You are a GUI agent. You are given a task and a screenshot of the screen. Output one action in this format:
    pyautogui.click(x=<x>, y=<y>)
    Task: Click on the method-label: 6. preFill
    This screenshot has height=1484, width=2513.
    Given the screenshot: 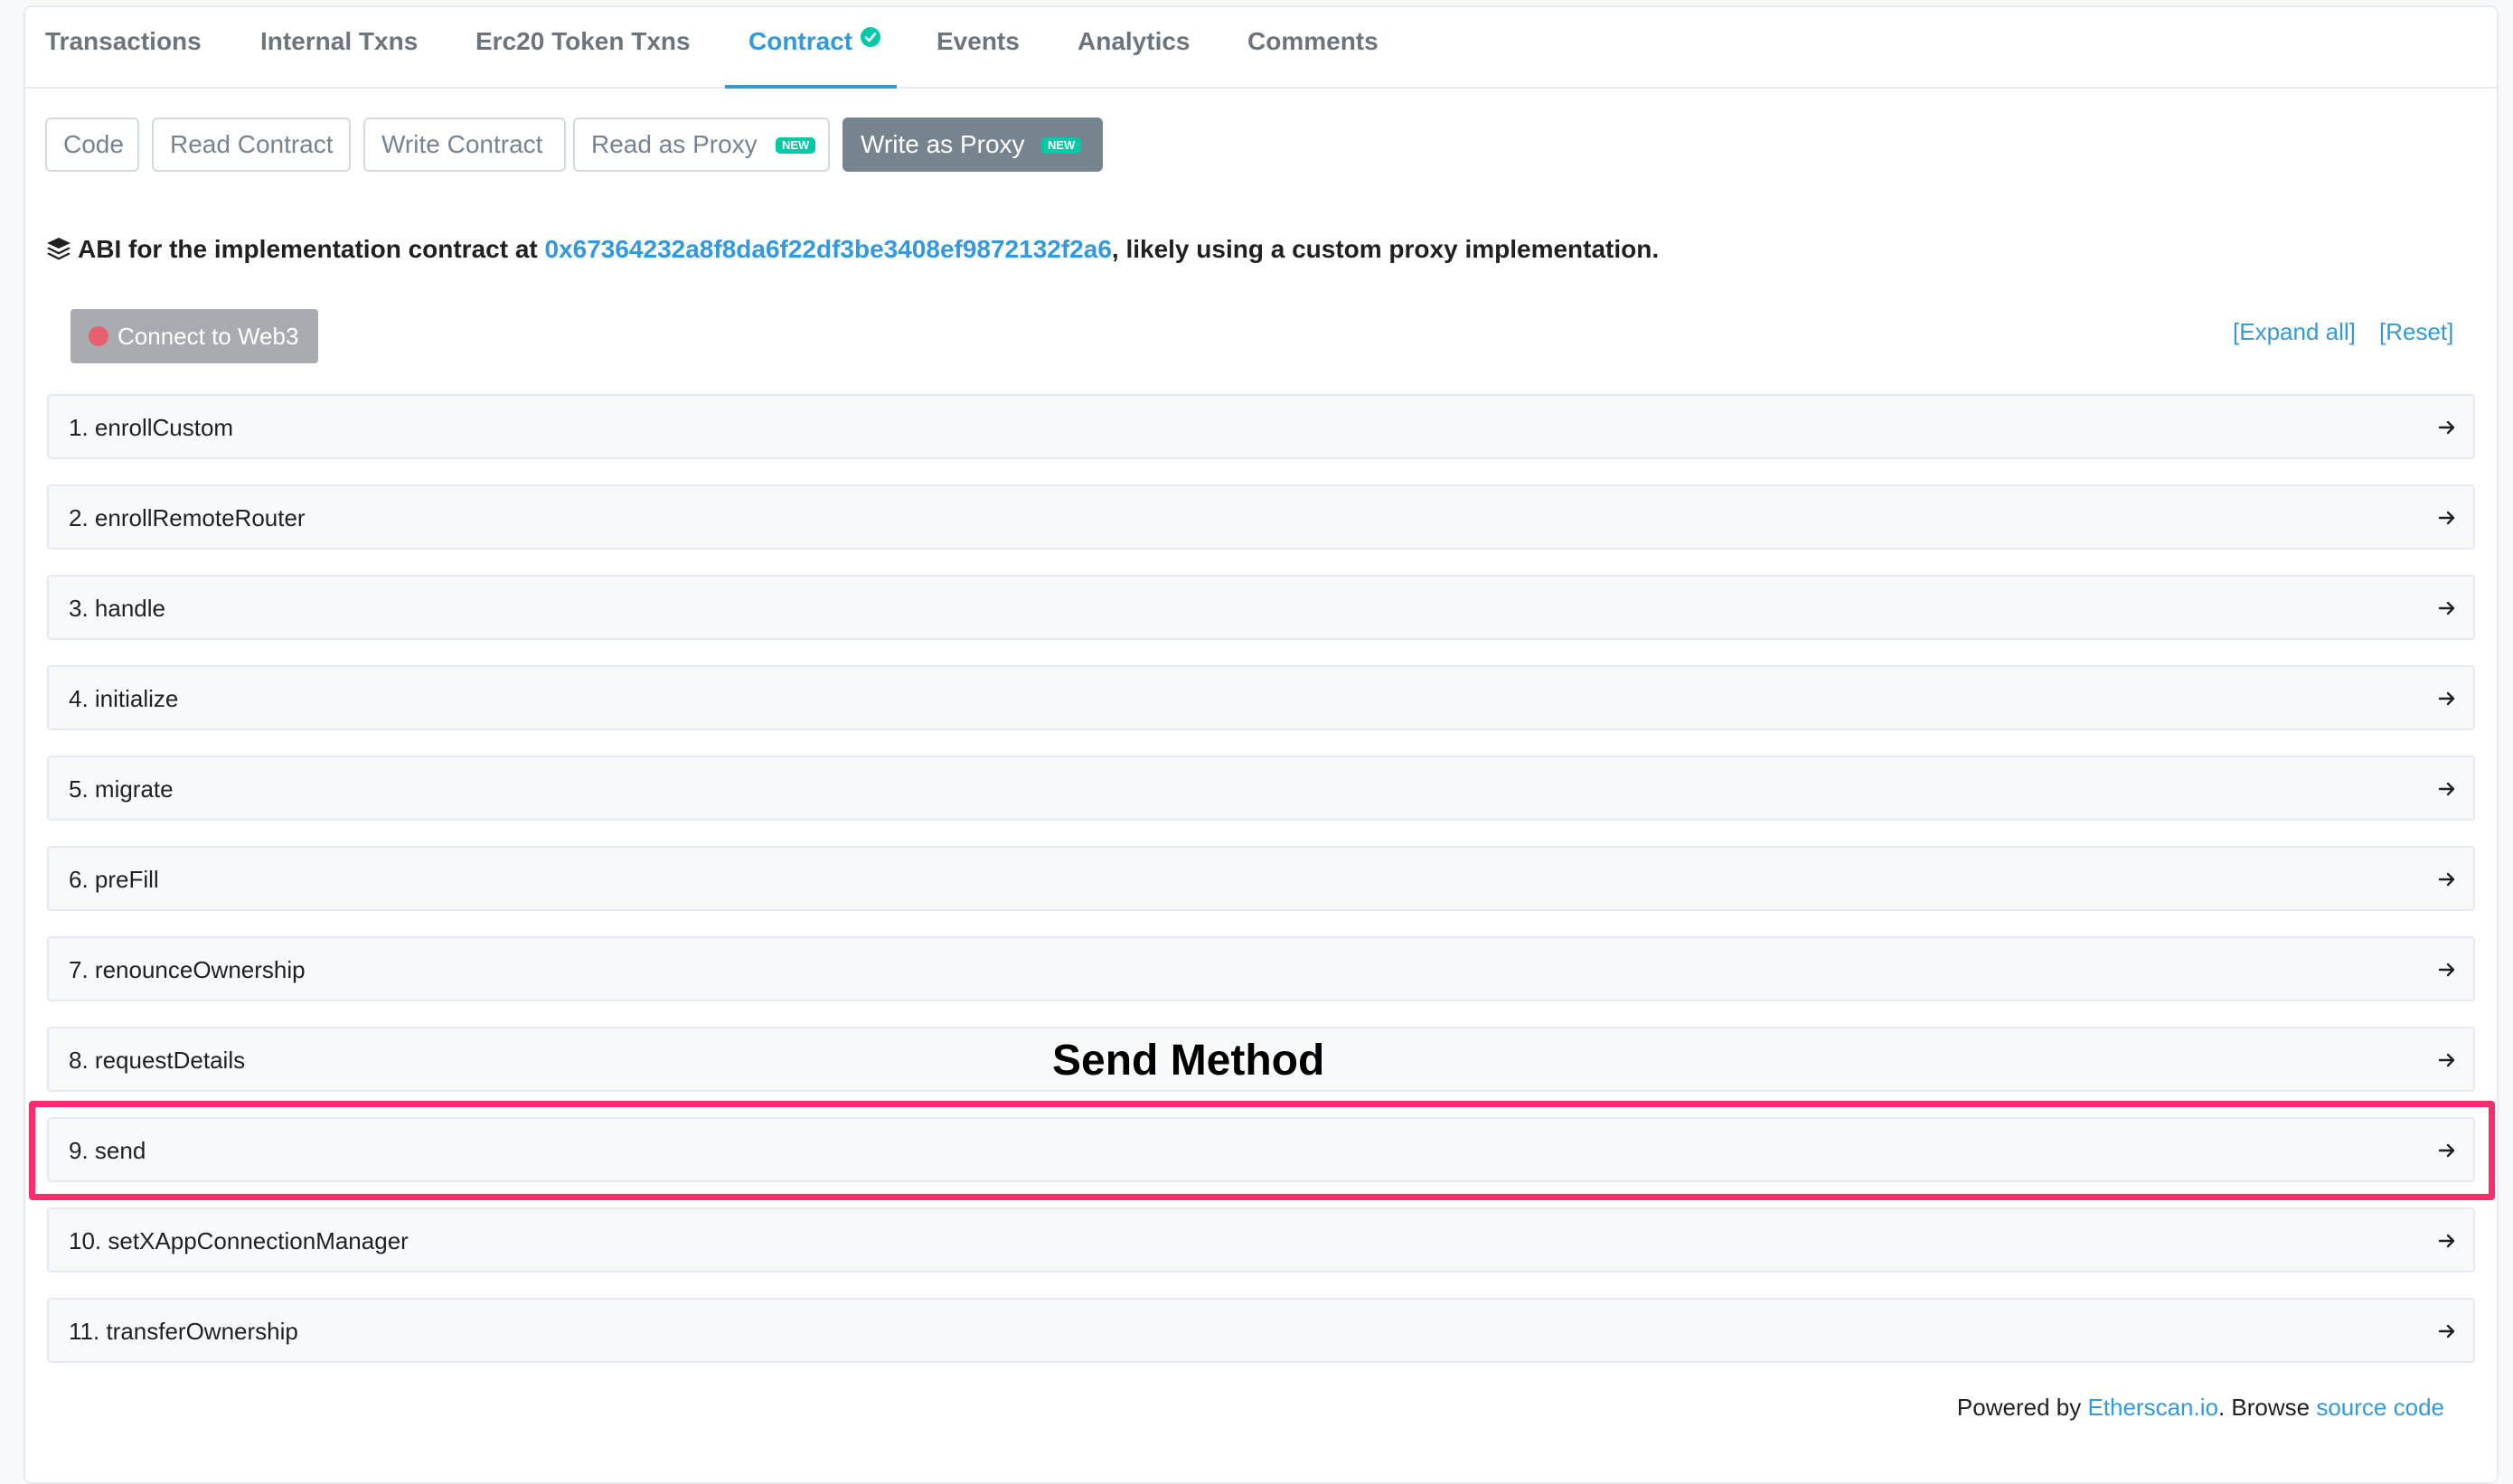 What is the action you would take?
    pyautogui.click(x=114, y=880)
    